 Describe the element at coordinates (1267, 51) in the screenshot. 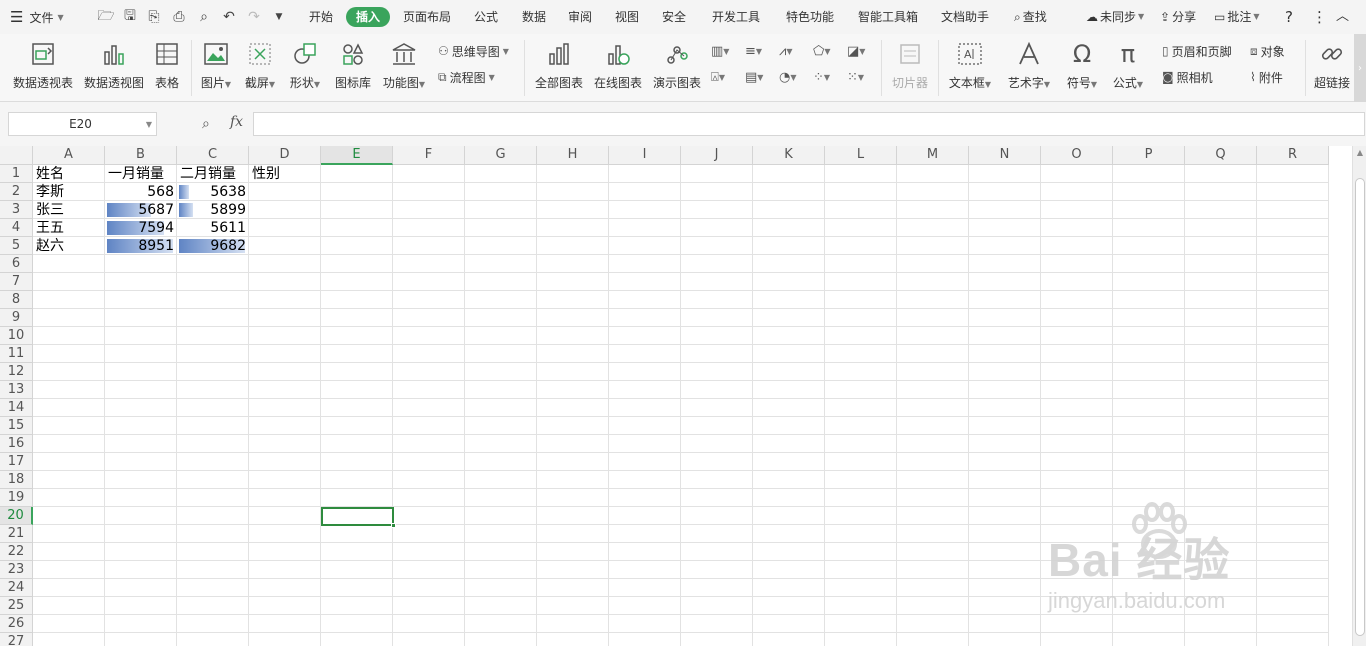

I see `object-button: ⧈ 对象` at that location.